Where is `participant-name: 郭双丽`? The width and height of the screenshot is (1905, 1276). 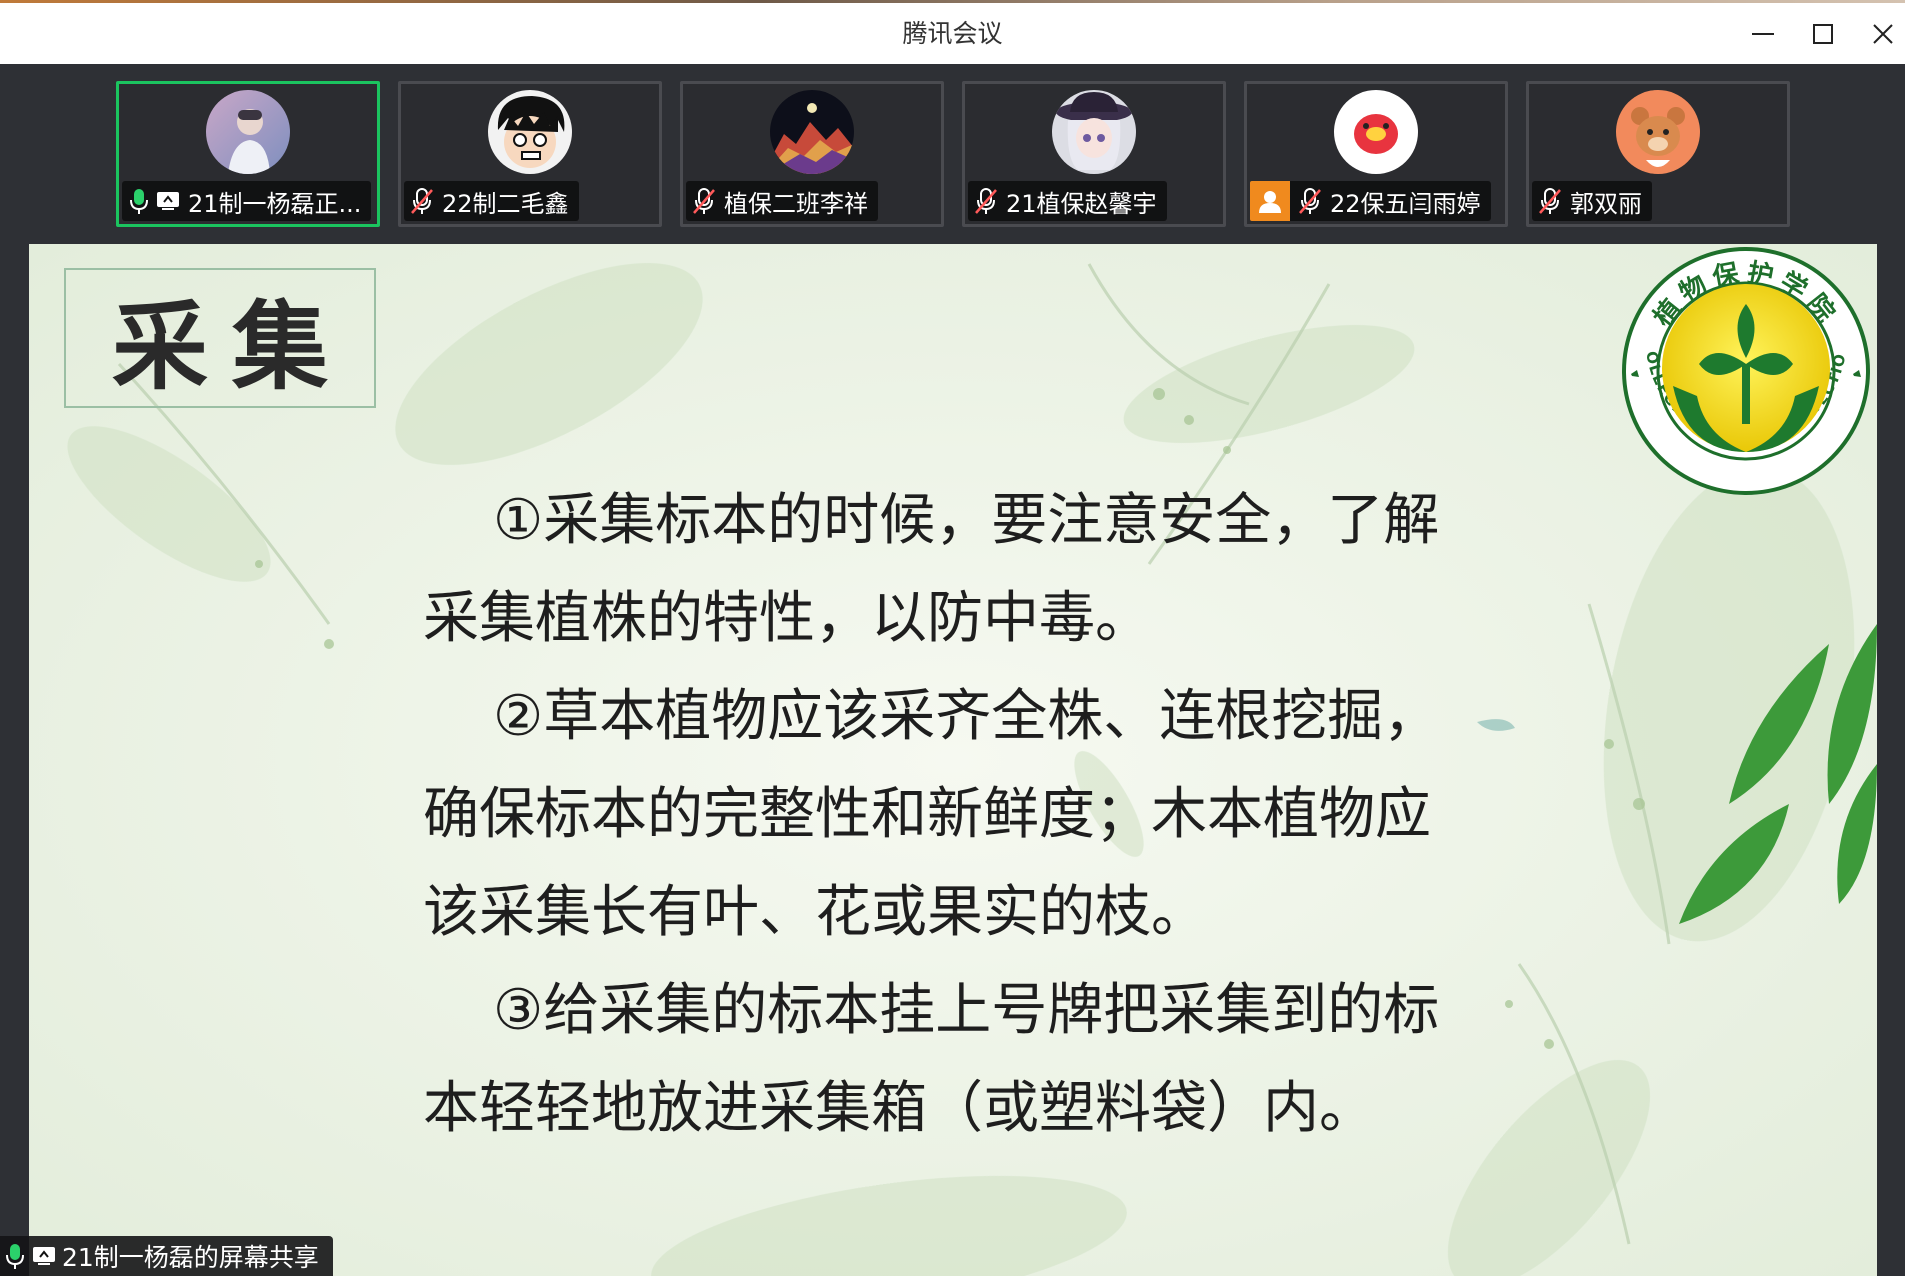
participant-name: 郭双丽 is located at coordinates (1606, 203).